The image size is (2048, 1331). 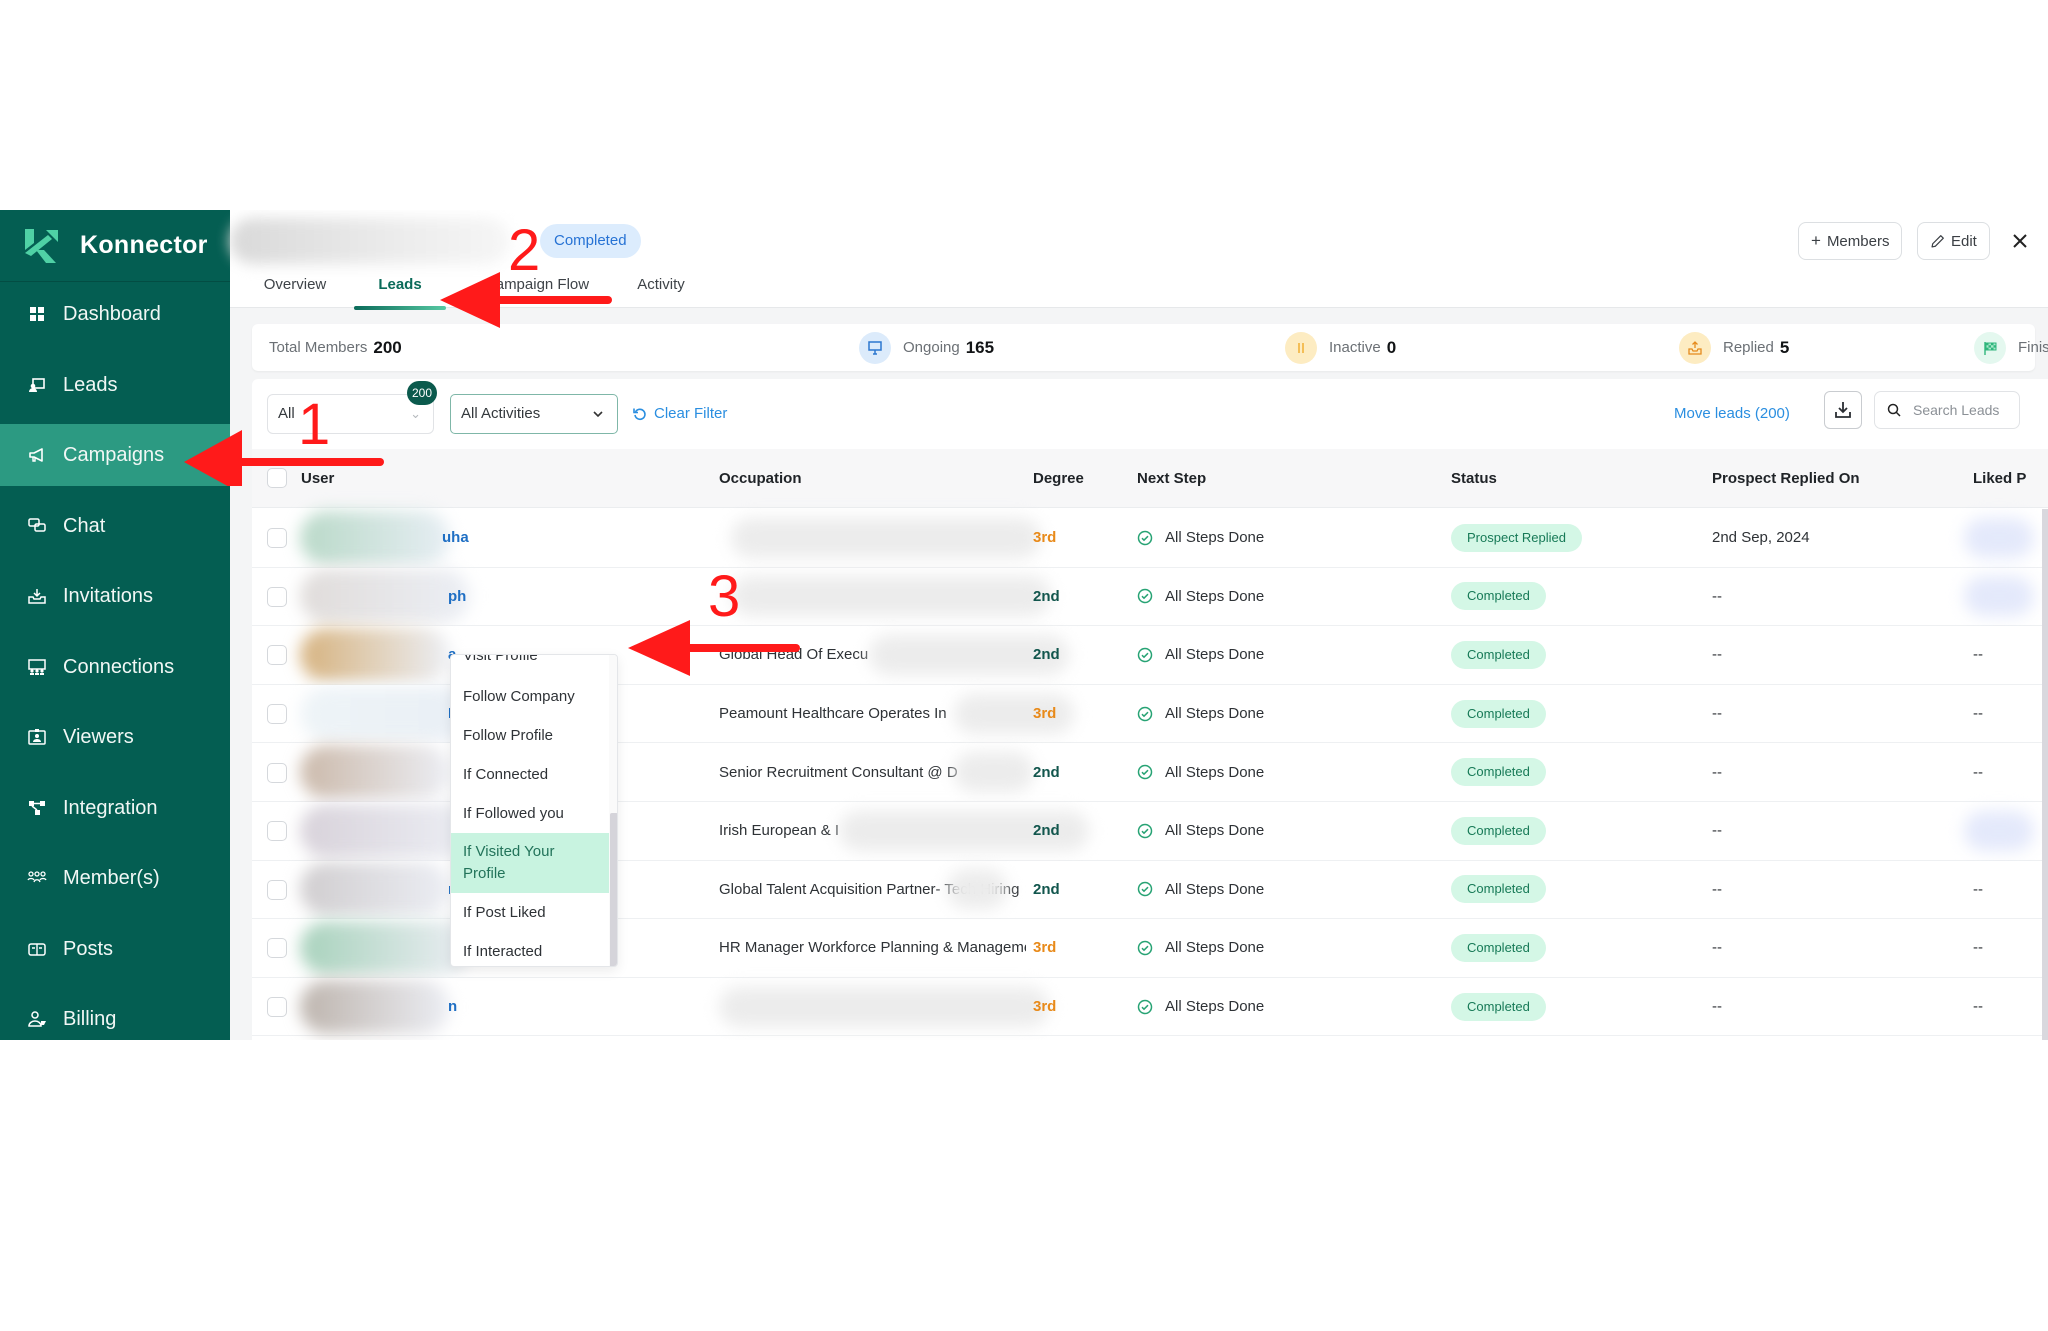 What do you see at coordinates (1999, 830) in the screenshot?
I see `redacted-text` at bounding box center [1999, 830].